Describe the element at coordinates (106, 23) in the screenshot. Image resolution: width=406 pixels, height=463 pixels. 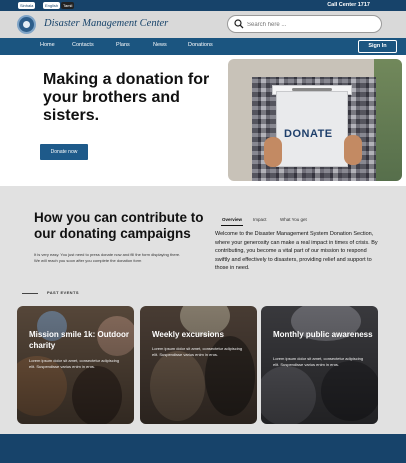
I see `site-title: Disaster Management Center` at that location.